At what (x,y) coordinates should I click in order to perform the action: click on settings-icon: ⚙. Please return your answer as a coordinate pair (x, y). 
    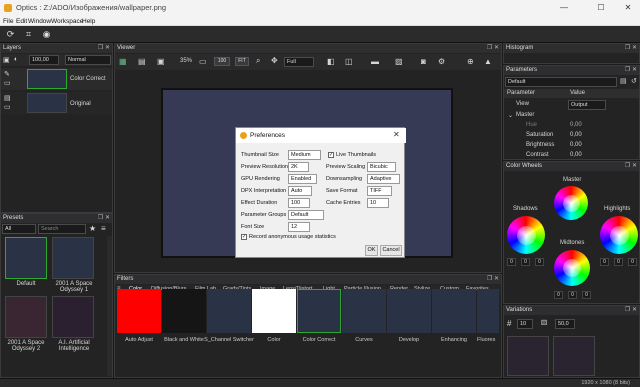
    Looking at the image, I should click on (441, 61).